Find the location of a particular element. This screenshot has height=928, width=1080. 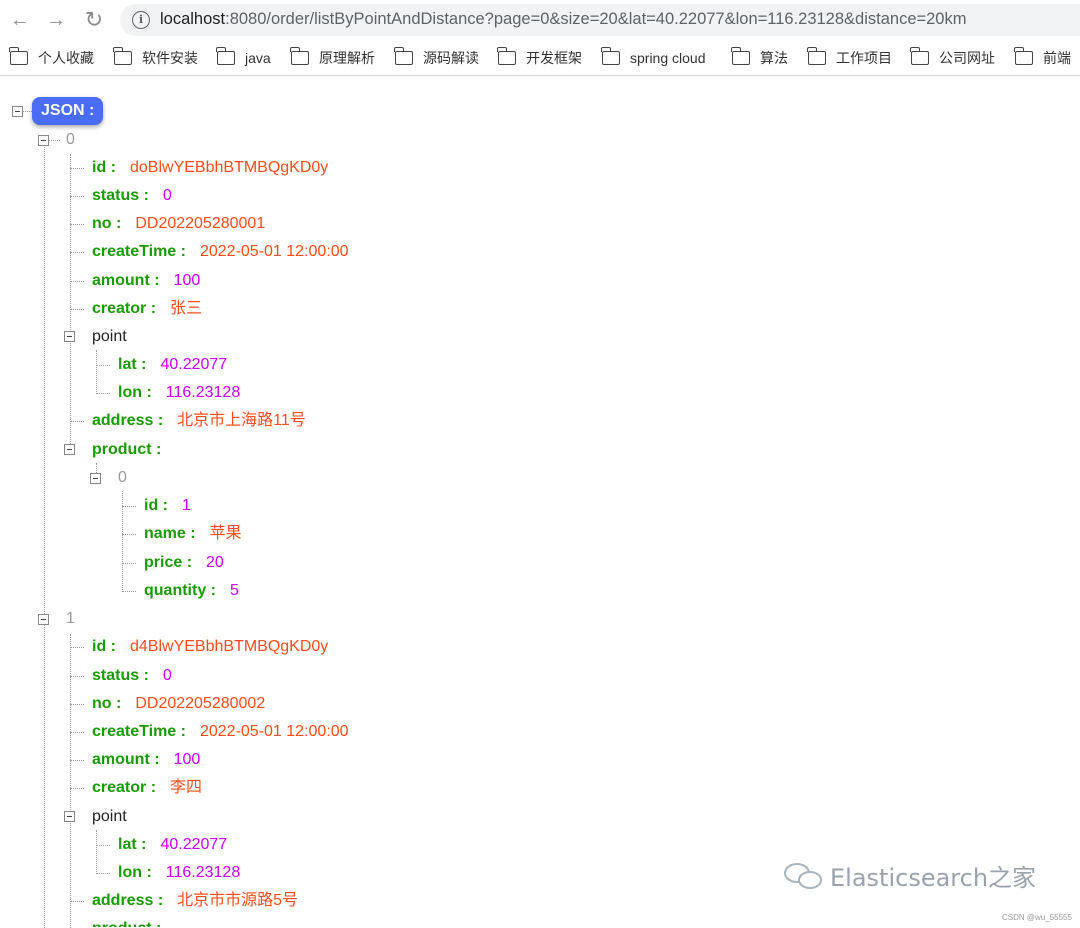

reload-icon: ↻ is located at coordinates (94, 20).